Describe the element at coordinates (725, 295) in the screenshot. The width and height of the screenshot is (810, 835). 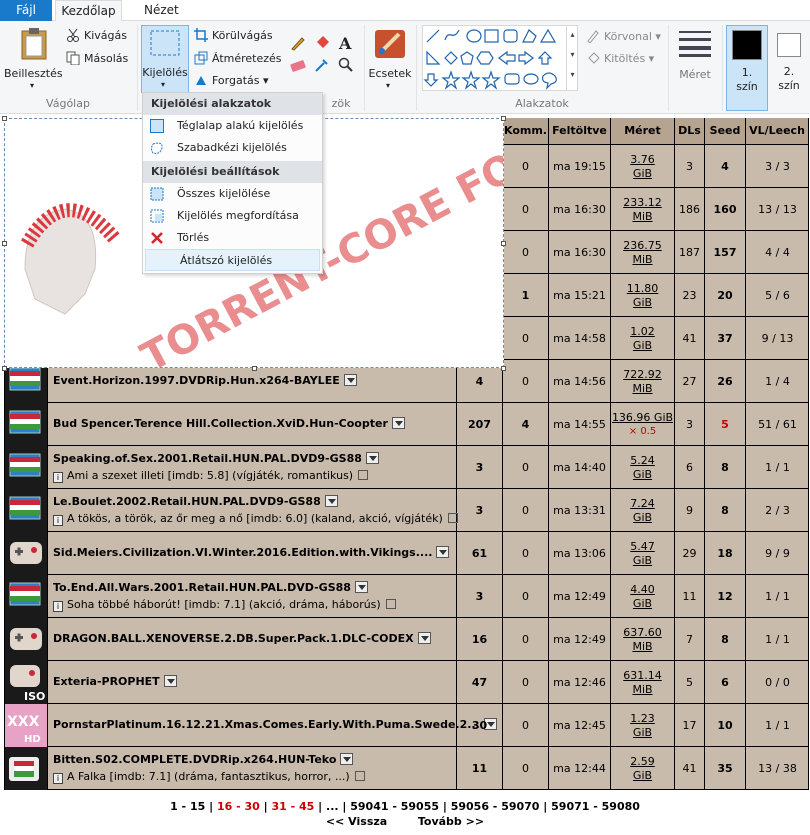
I see `seed-count: 20` at that location.